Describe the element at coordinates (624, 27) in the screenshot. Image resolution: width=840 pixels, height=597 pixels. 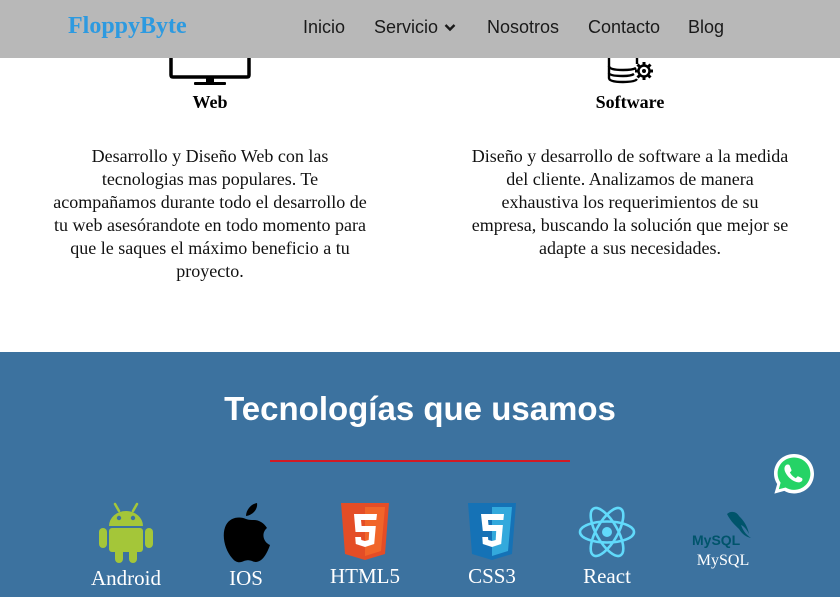
I see `nav-item-contacto: Contacto` at that location.